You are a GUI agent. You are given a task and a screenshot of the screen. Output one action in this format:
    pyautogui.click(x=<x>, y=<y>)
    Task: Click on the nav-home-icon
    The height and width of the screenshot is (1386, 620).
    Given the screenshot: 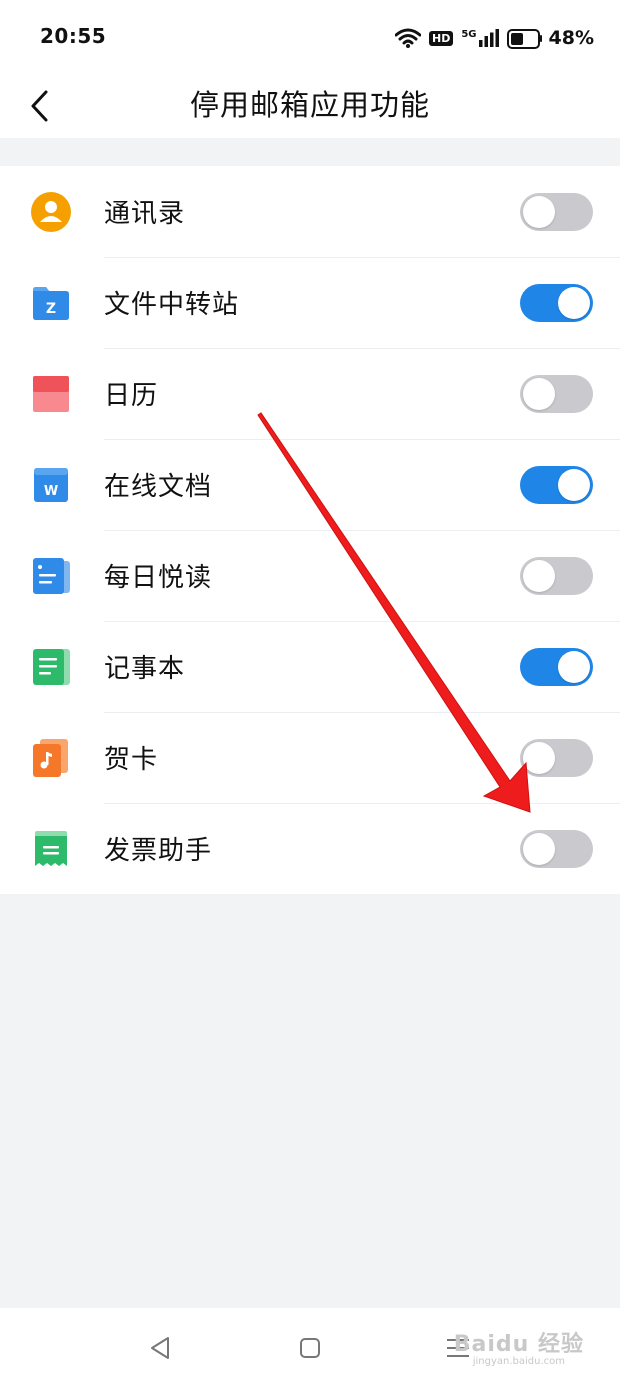 What is the action you would take?
    pyautogui.click(x=310, y=1348)
    